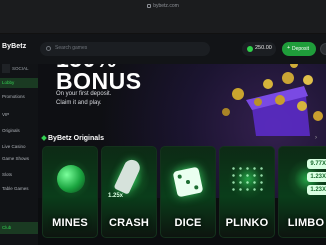  I want to click on lock-icon, so click(149, 5).